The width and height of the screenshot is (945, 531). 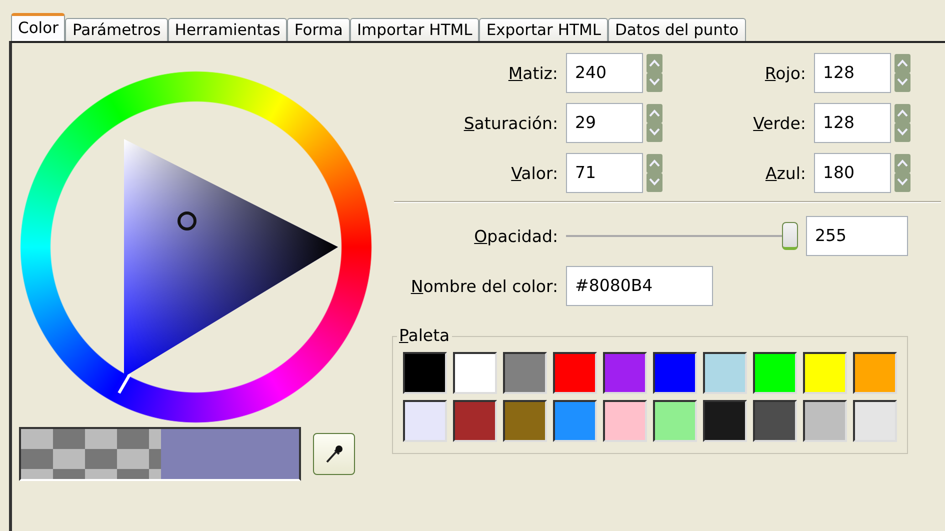 What do you see at coordinates (779, 123) in the screenshot?
I see `field-label: Verde:` at bounding box center [779, 123].